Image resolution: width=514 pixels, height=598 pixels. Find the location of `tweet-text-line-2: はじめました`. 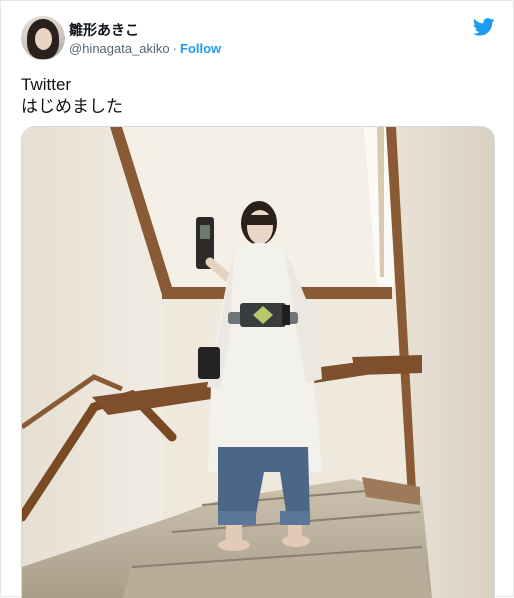

tweet-text-line-2: はじめました is located at coordinates (72, 106).